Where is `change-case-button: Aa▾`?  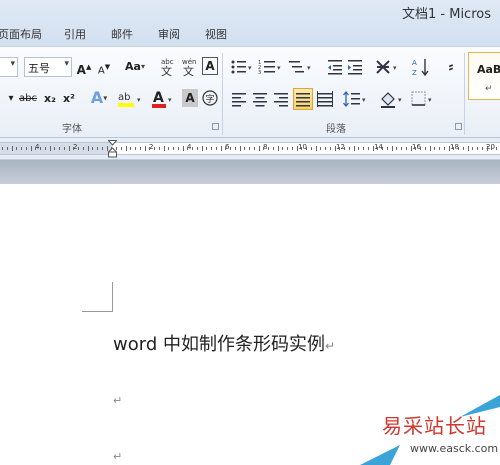
change-case-button: Aa▾ is located at coordinates (135, 67).